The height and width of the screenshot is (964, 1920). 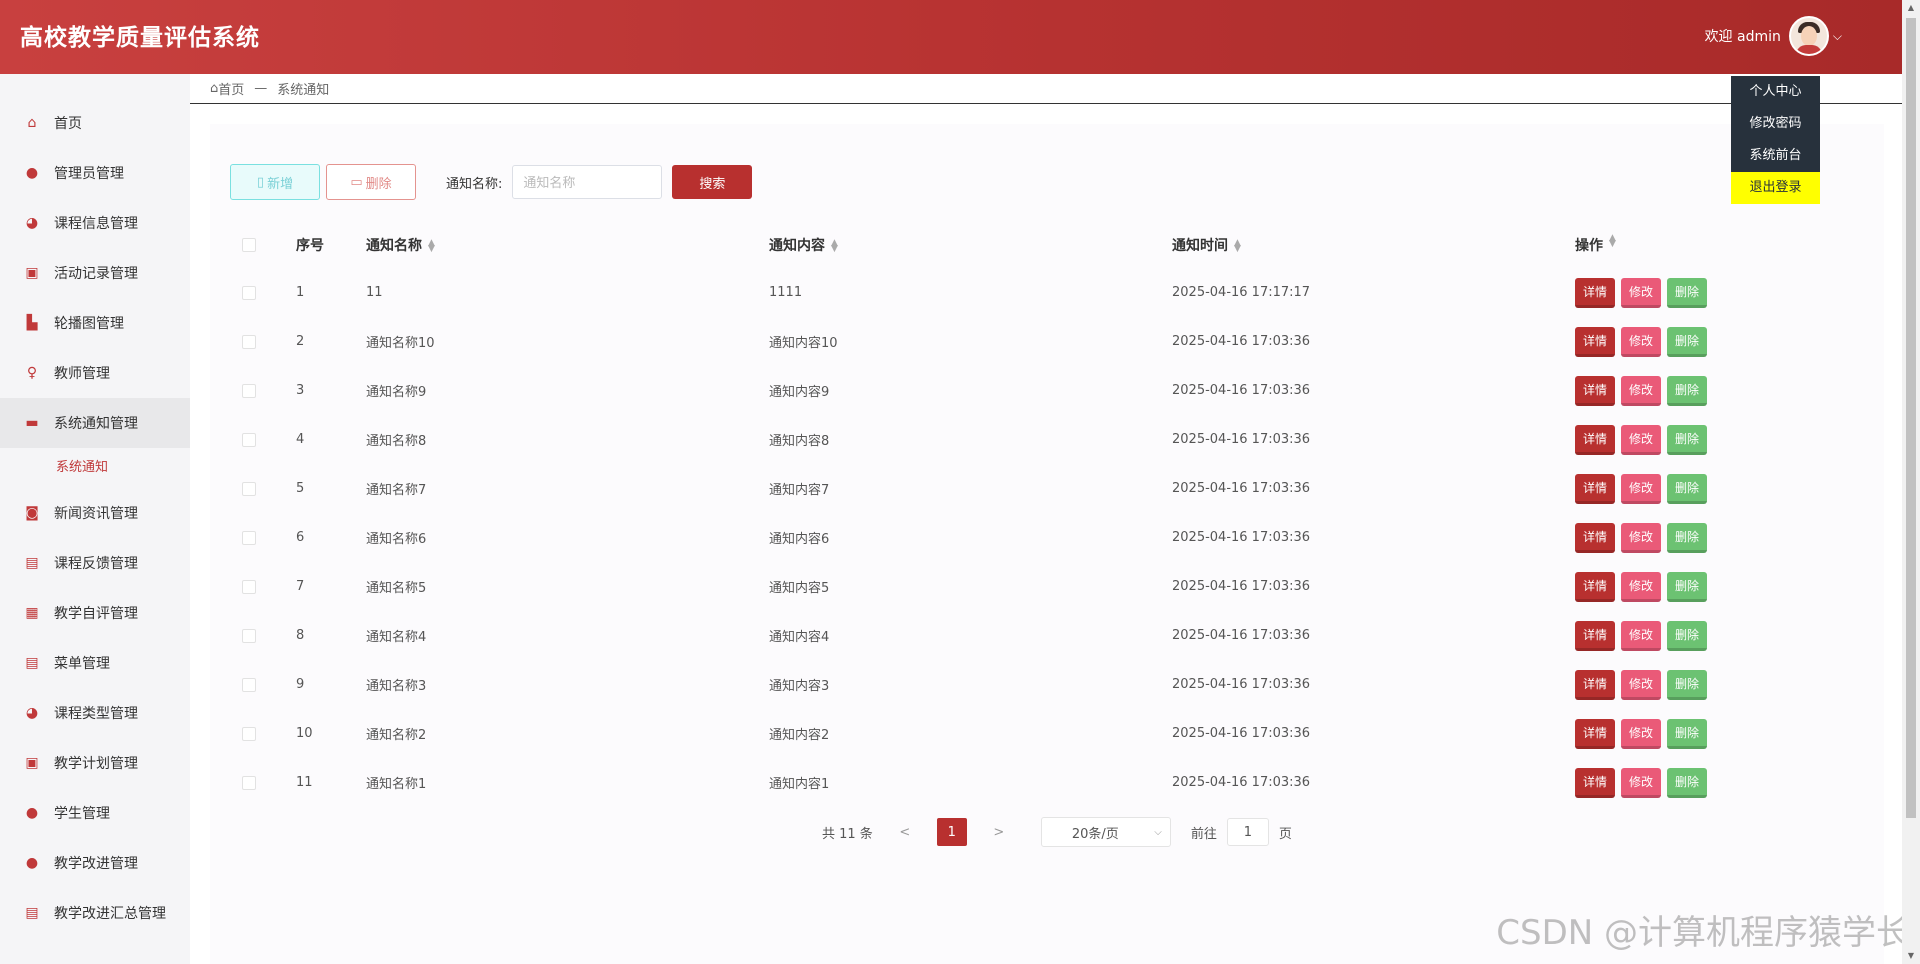 I want to click on cell-index: 2, so click(x=300, y=341).